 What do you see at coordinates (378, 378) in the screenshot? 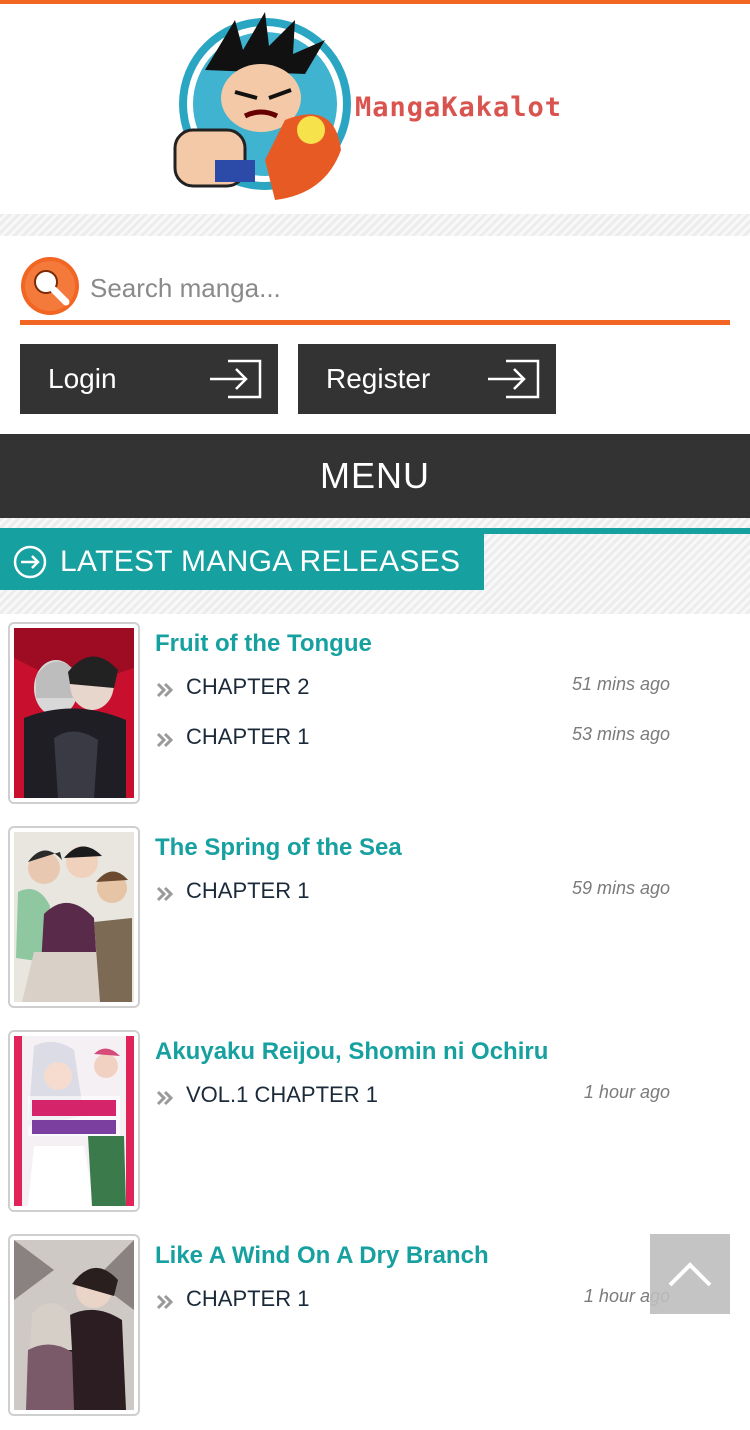
I see `register-label: Register` at bounding box center [378, 378].